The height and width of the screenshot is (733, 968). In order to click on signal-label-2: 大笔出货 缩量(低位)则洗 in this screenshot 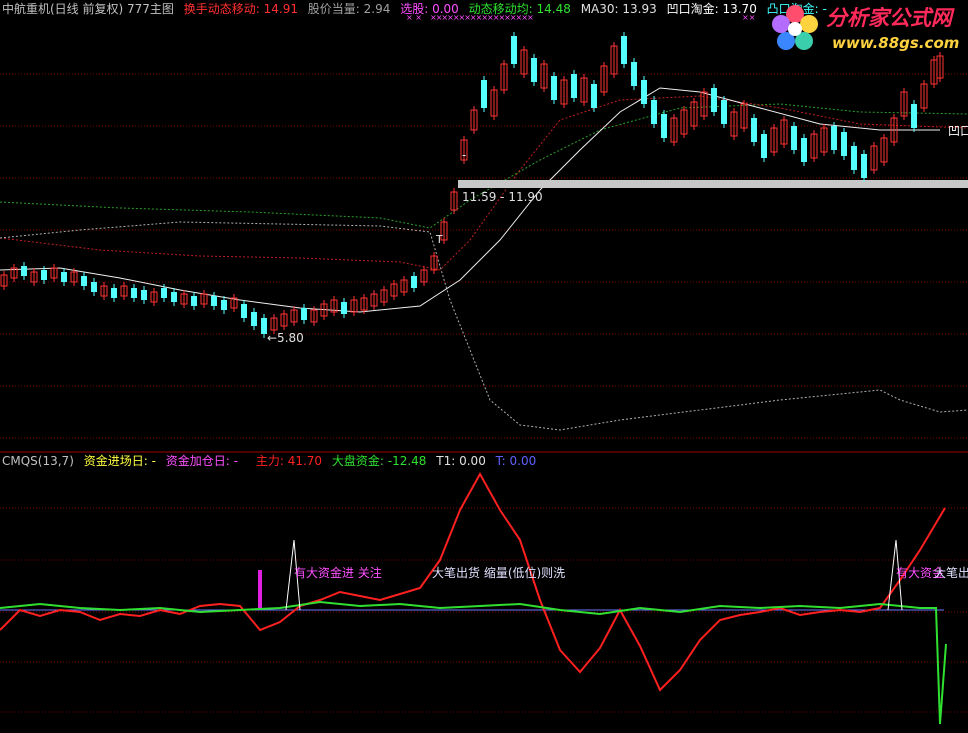, I will do `click(499, 573)`.